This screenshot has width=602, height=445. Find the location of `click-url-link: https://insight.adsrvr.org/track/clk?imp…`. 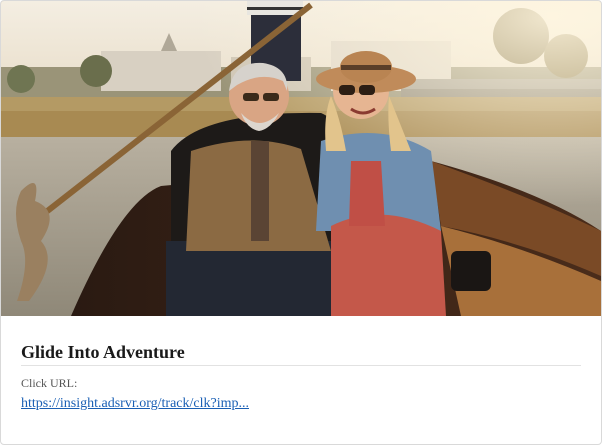

click-url-link: https://insight.adsrvr.org/track/clk?imp… is located at coordinates (135, 403).